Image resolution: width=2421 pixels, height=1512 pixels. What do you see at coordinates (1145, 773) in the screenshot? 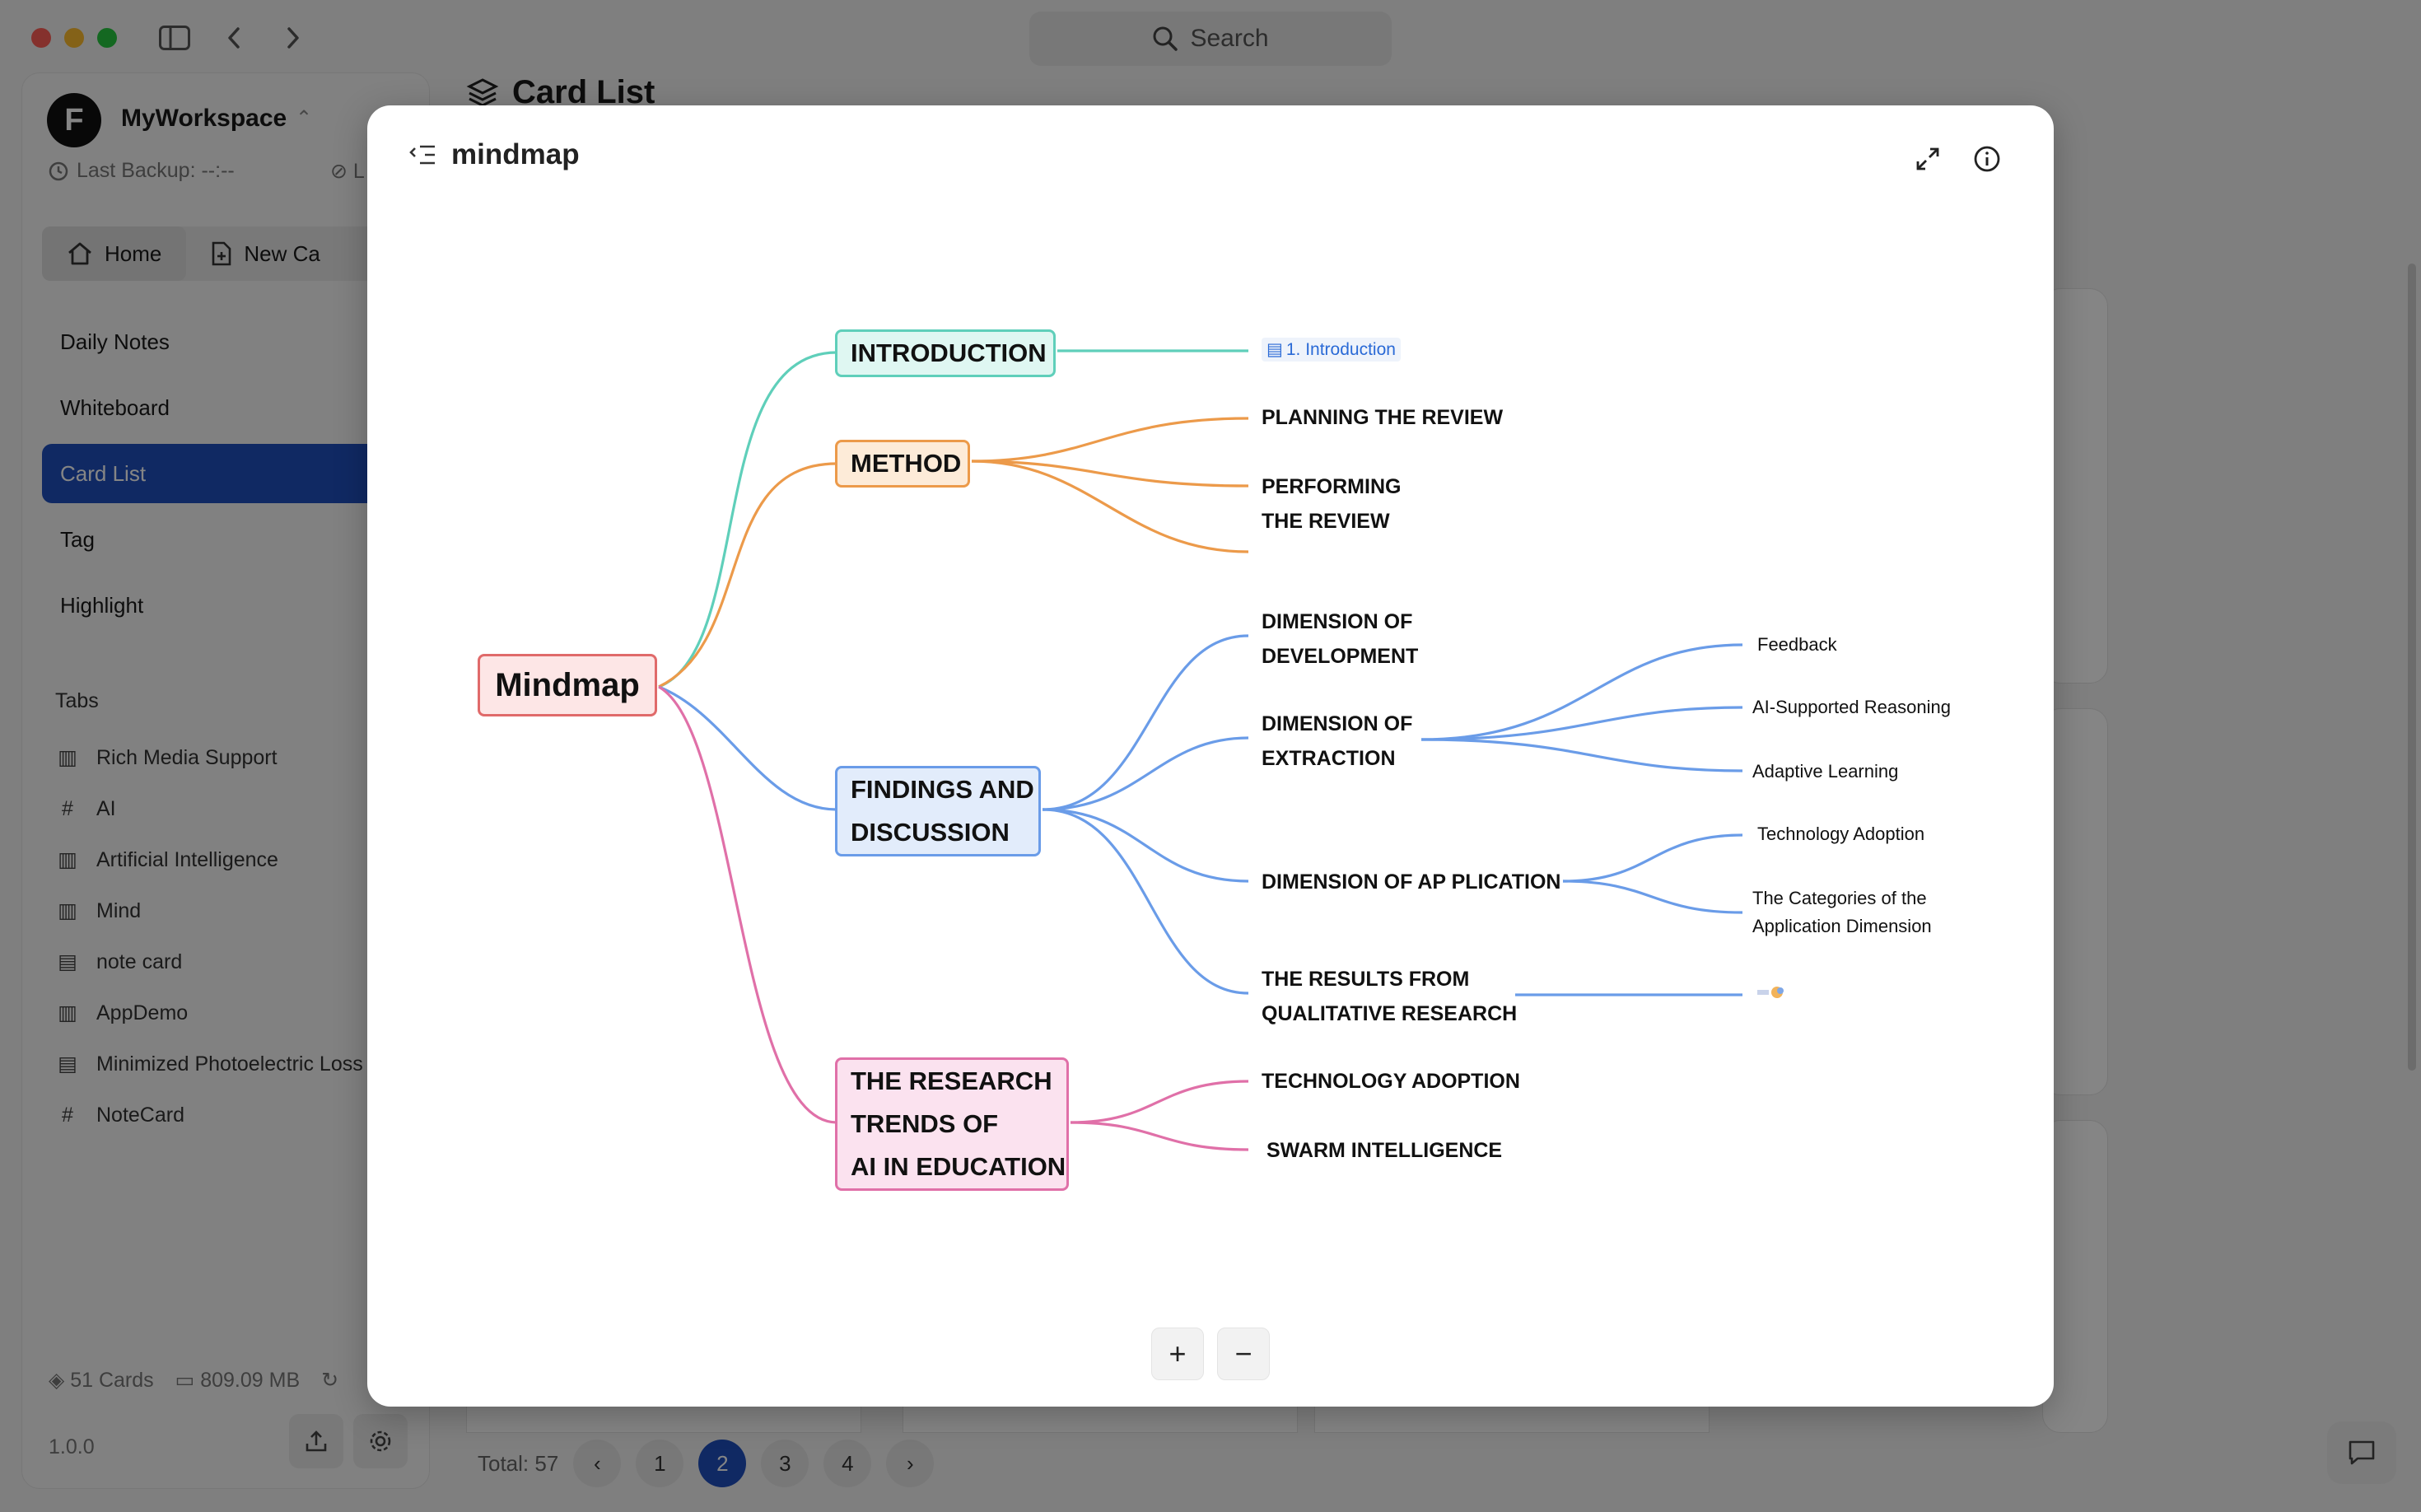
I see `edge-findings-ext` at bounding box center [1145, 773].